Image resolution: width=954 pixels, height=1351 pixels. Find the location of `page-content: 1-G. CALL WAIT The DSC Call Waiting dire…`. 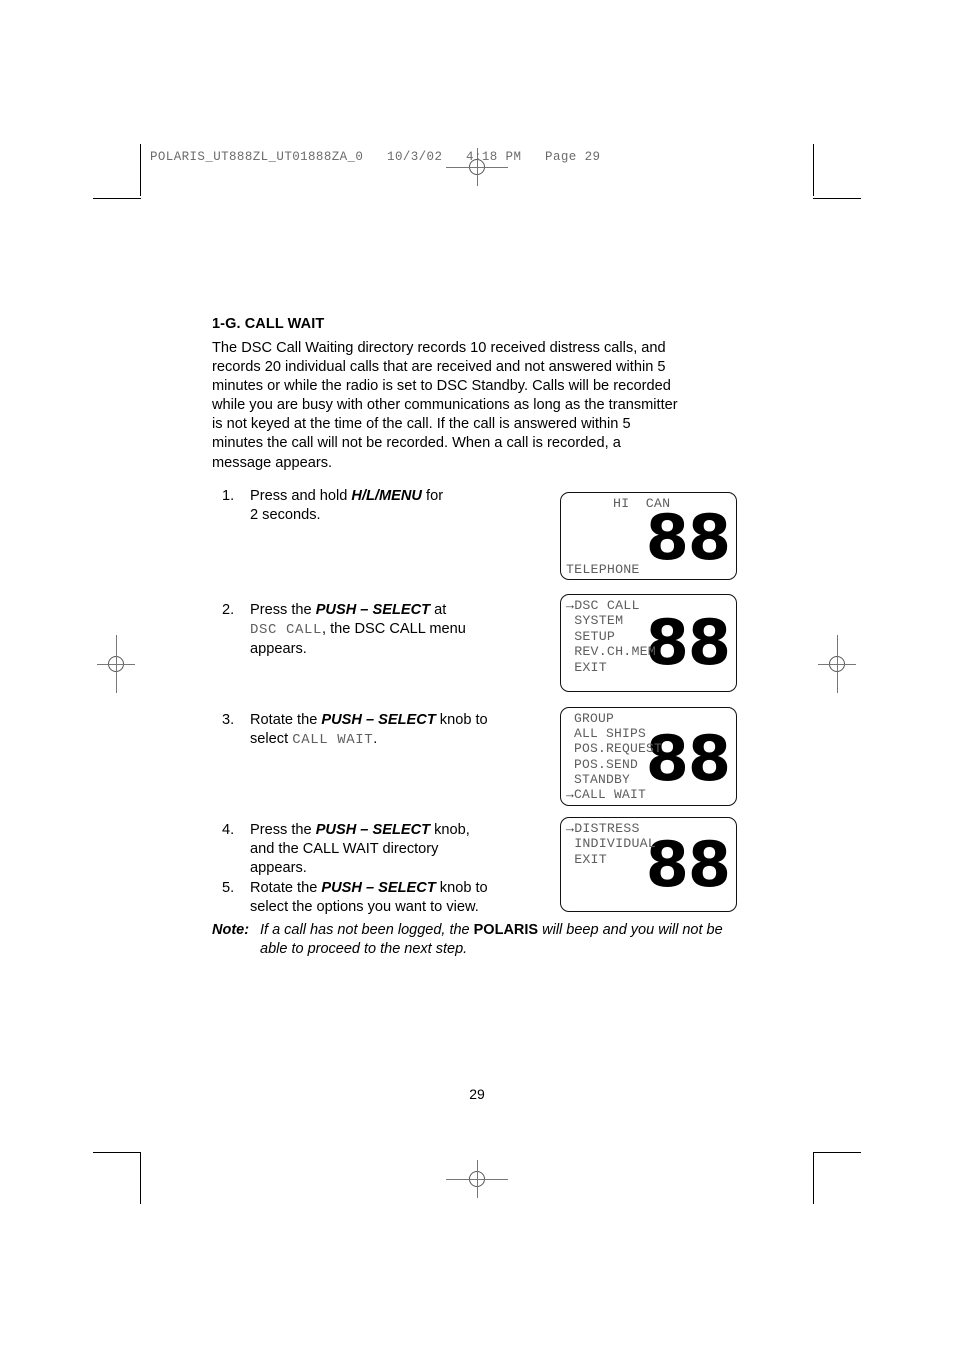

page-content: 1-G. CALL WAIT The DSC Call Waiting dire… is located at coordinates (476, 394).